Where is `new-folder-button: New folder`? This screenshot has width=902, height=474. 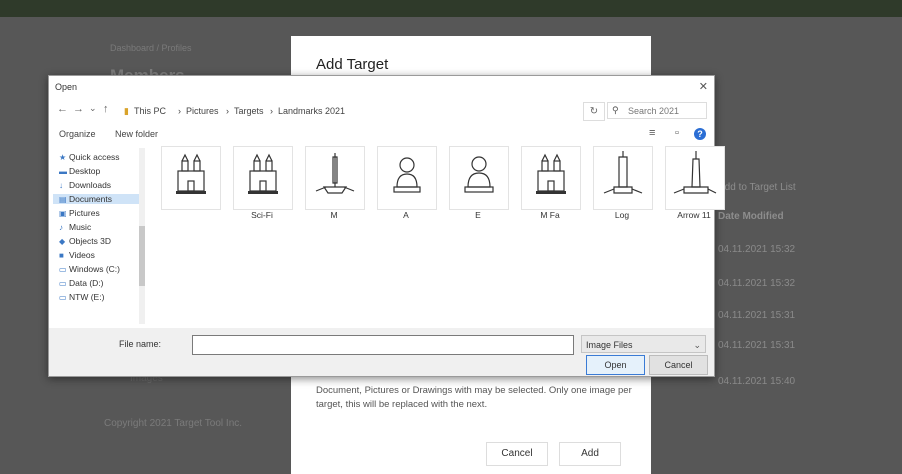
new-folder-button: New folder is located at coordinates (136, 134).